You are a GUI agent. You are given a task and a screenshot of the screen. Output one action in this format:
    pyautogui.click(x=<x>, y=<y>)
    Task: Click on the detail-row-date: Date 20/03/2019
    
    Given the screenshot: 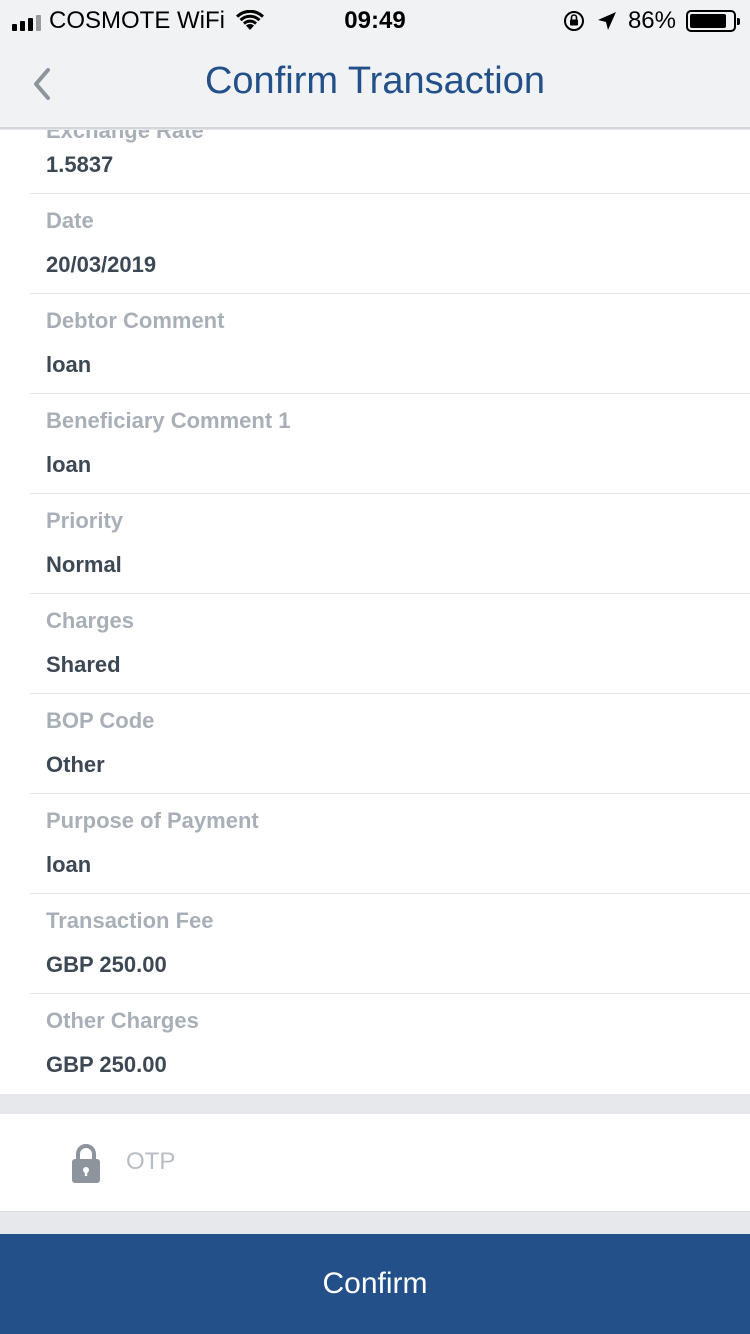 What is the action you would take?
    pyautogui.click(x=390, y=244)
    